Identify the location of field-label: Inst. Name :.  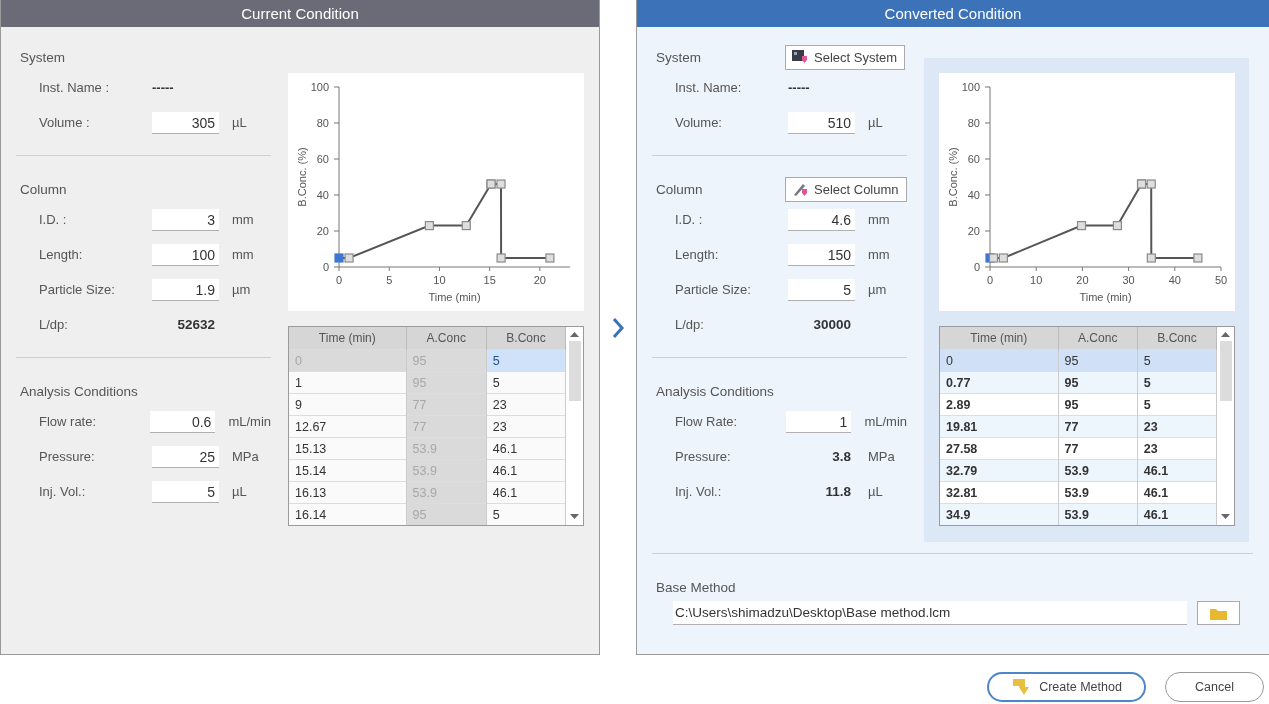
(75, 87).